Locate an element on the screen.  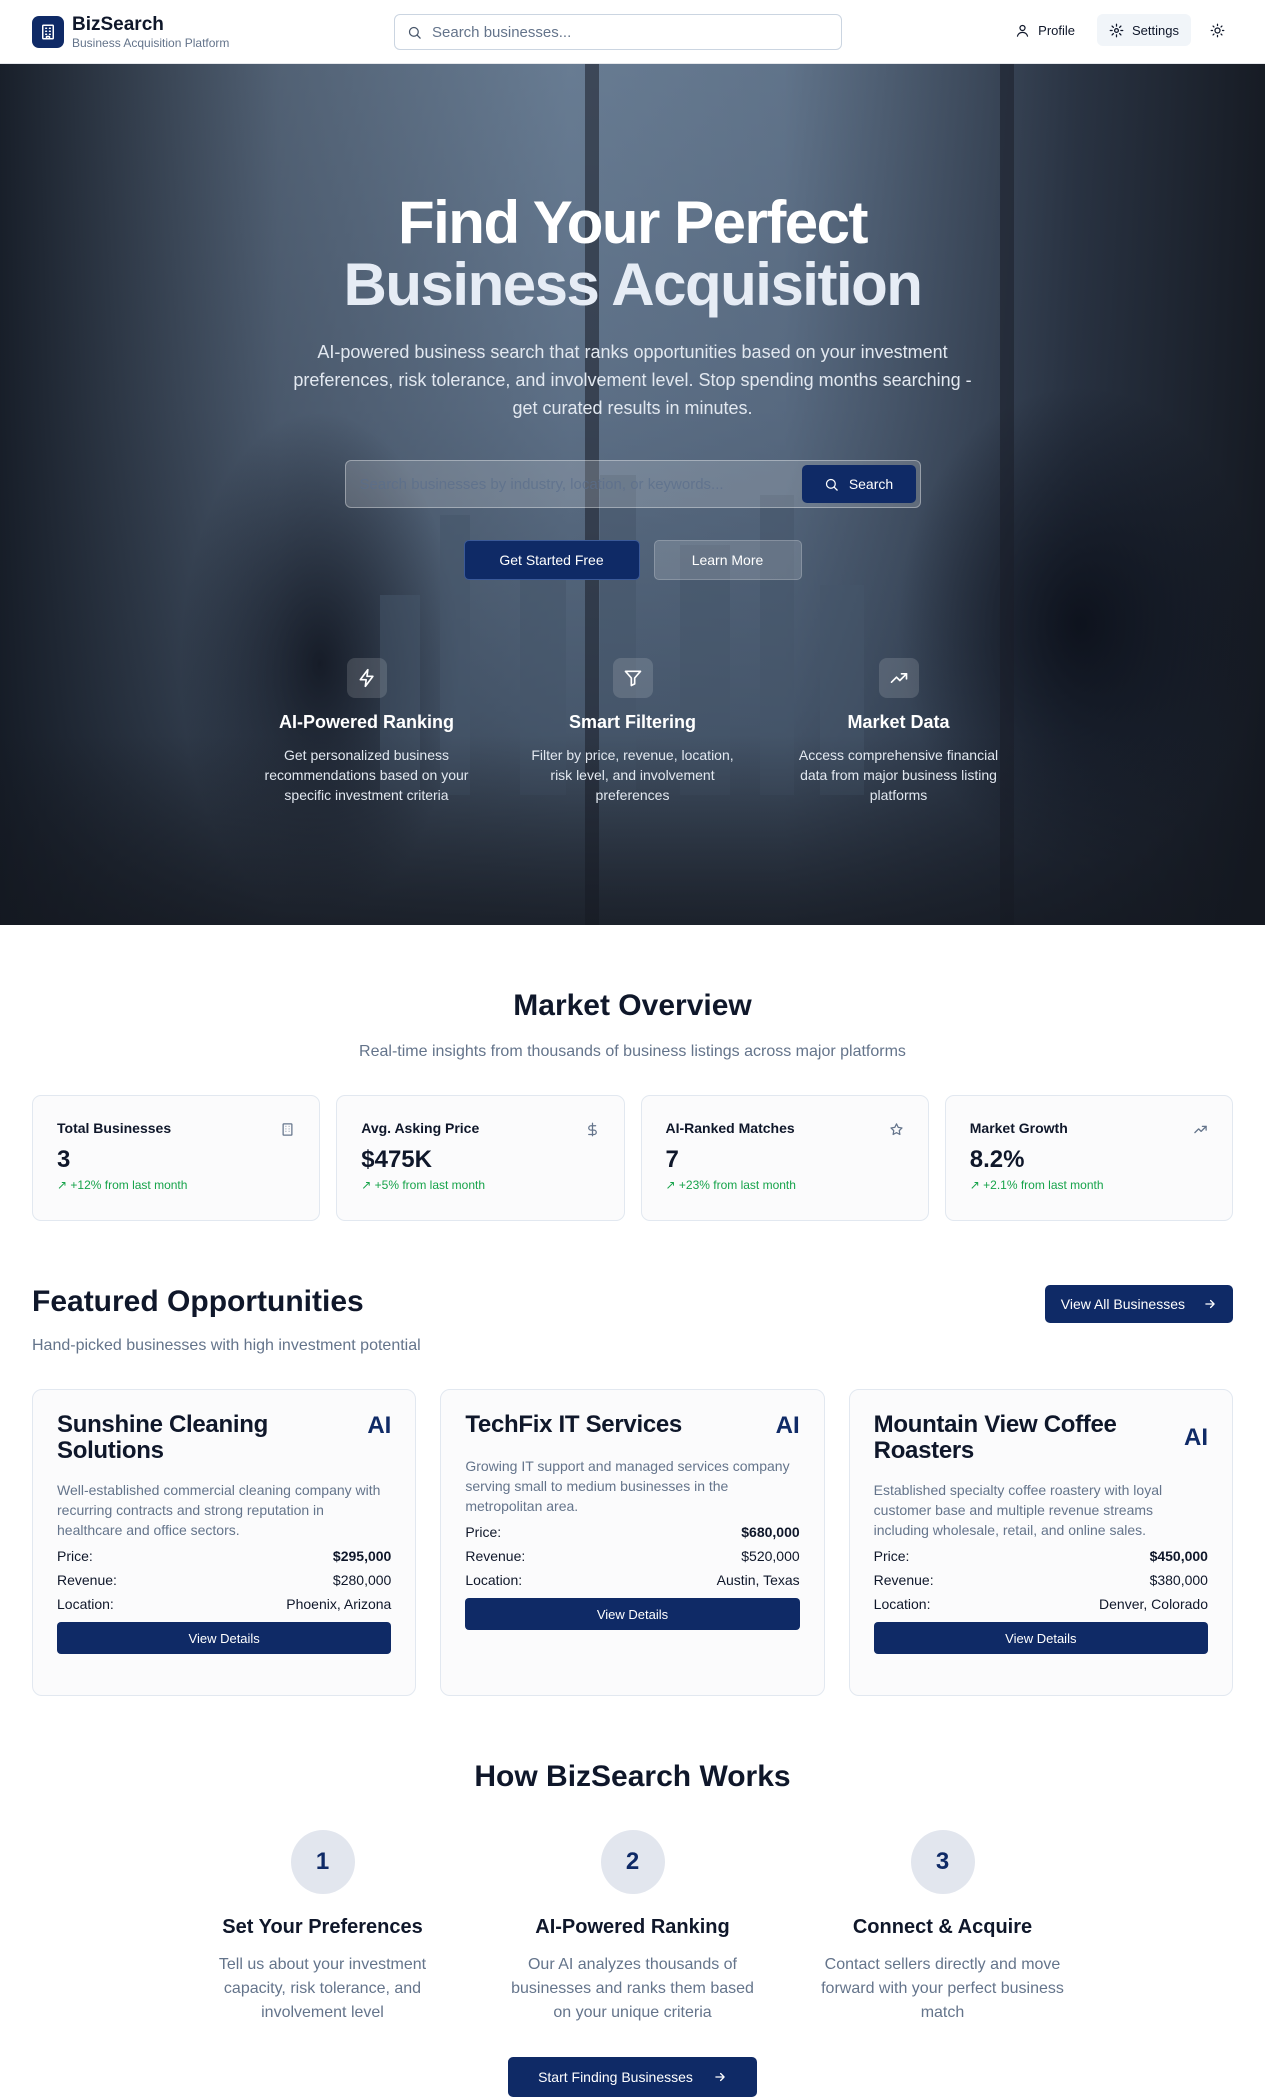
start-finding-label: Start Finding Businesses is located at coordinates (615, 2077).